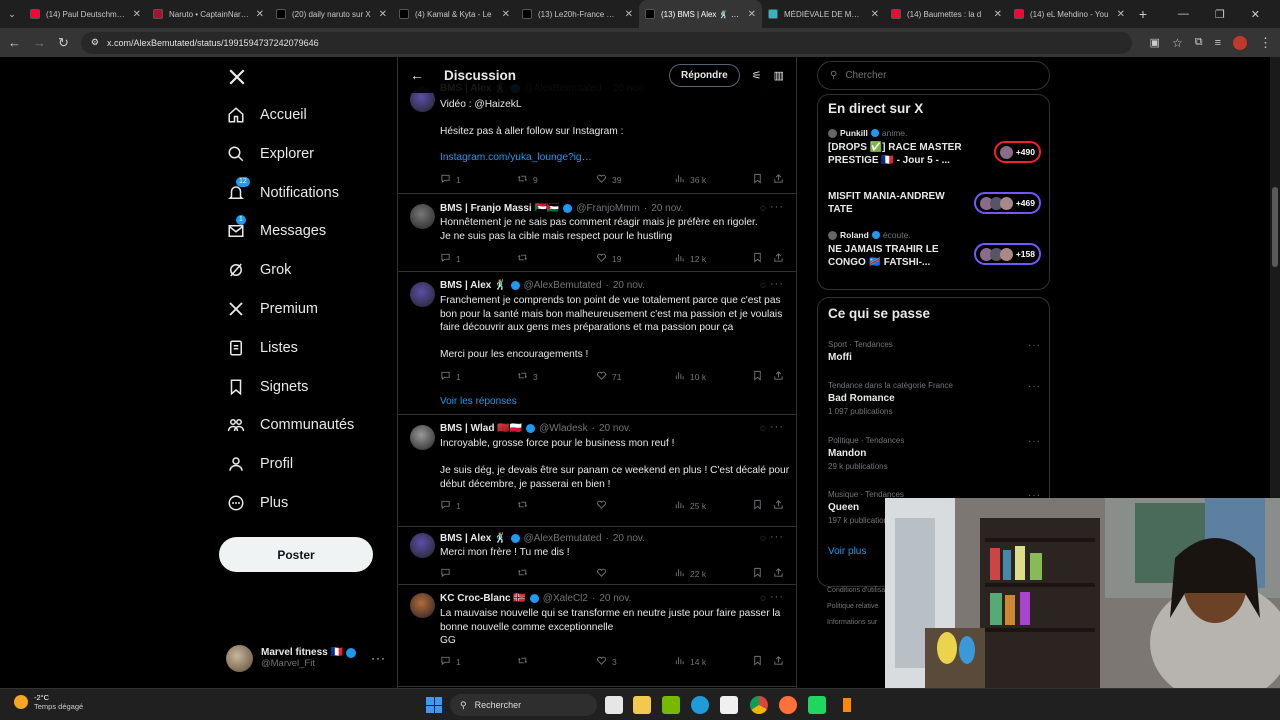 This screenshot has height=720, width=1280. What do you see at coordinates (690, 661) in the screenshot?
I see `views-action: 14 k` at bounding box center [690, 661].